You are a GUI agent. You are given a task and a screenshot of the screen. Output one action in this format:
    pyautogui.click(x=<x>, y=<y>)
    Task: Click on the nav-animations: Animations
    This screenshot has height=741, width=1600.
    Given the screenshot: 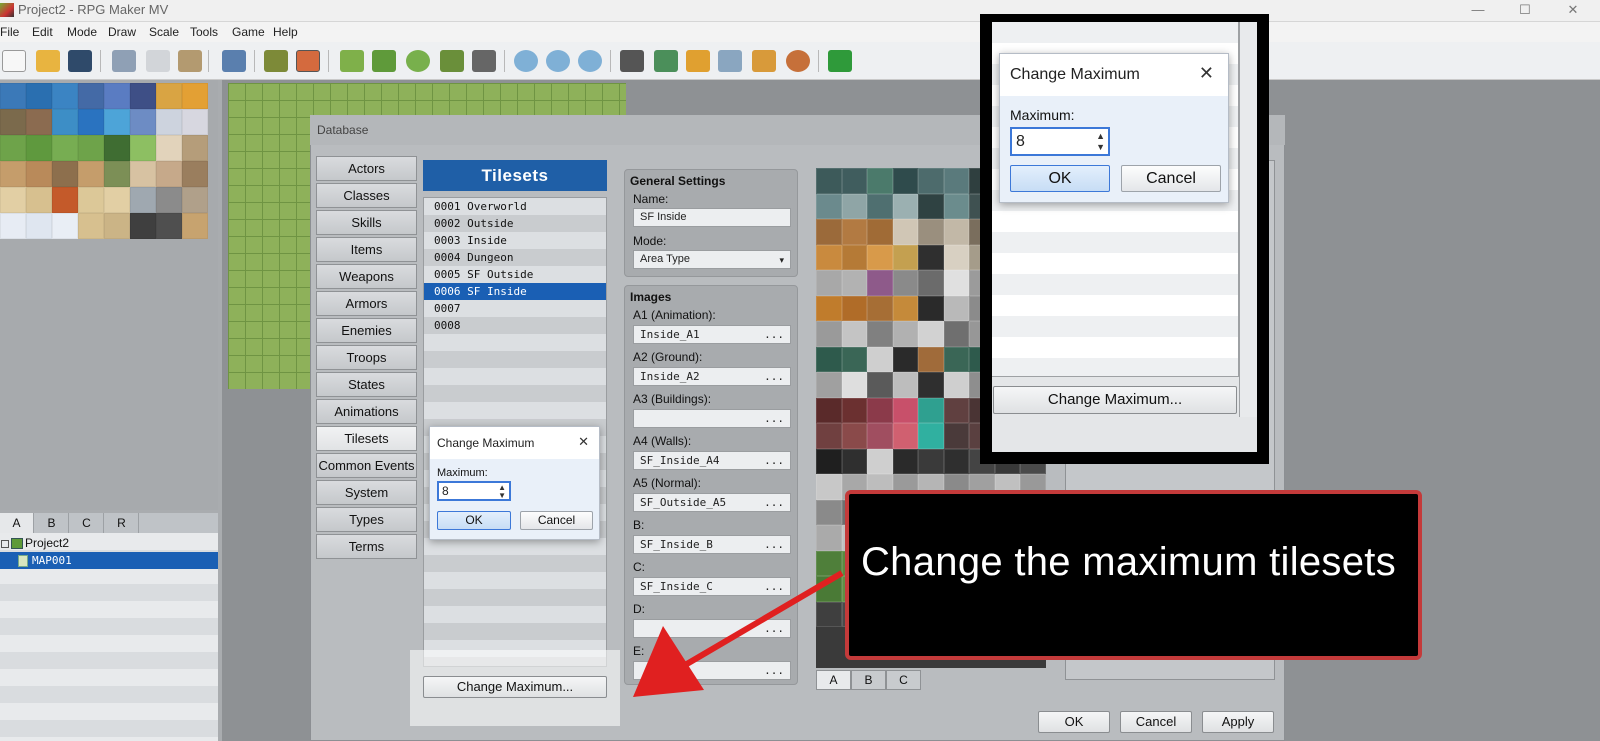 What is the action you would take?
    pyautogui.click(x=366, y=411)
    